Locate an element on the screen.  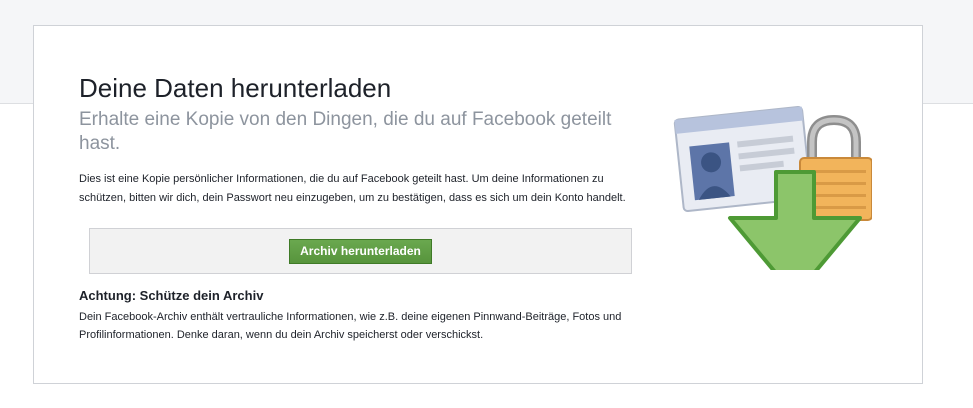
download-archive-button: Archiv herunterladen is located at coordinates (360, 251).